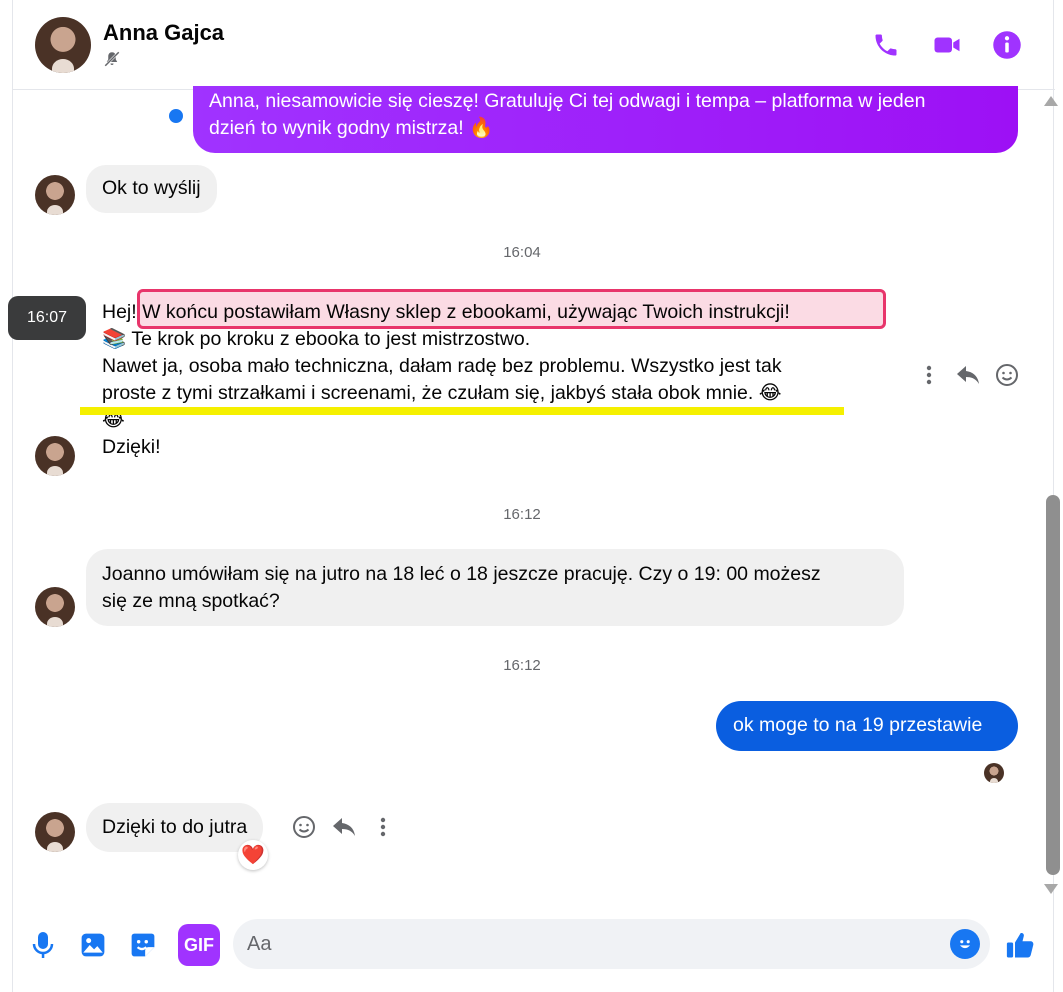  I want to click on message-line: Dzięki!, so click(131, 447).